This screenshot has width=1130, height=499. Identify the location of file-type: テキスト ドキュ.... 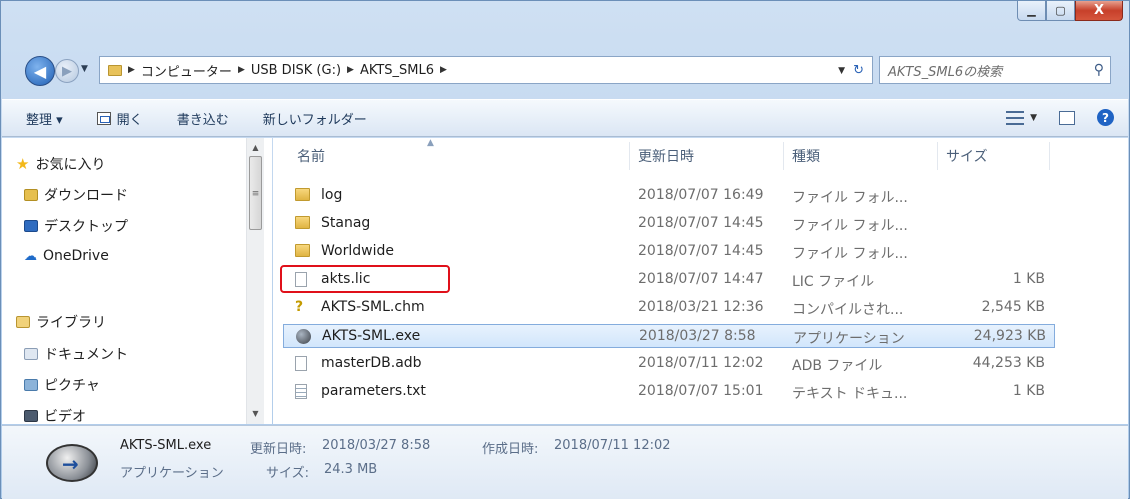
(850, 394).